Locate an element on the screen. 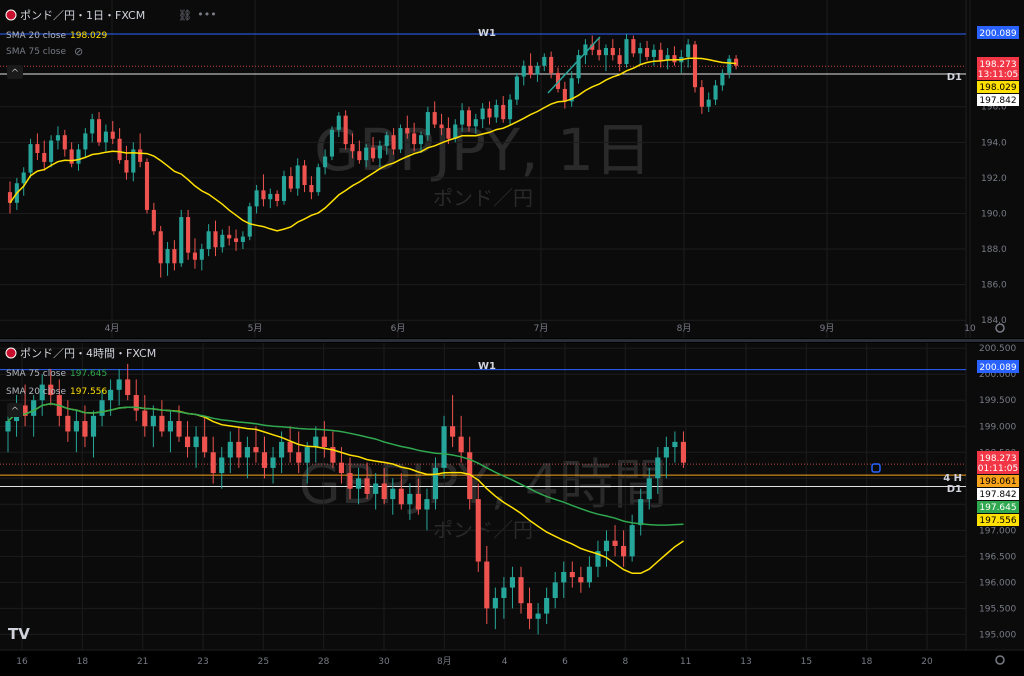  chevron-up-icon: ^ is located at coordinates (15, 73).